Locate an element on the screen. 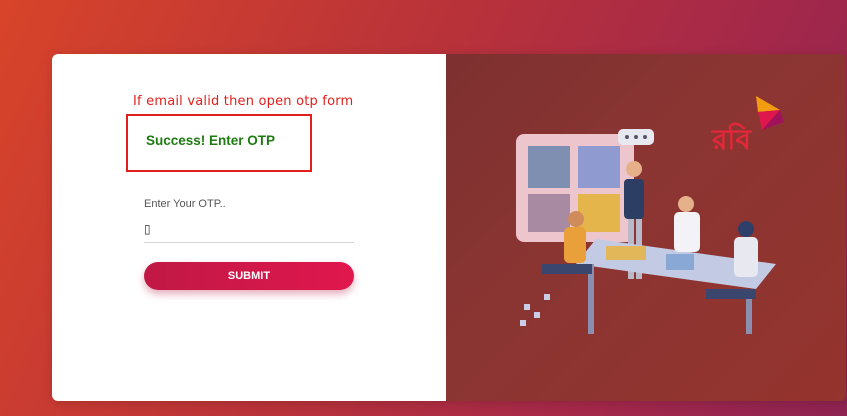  otp-input is located at coordinates (249, 229).